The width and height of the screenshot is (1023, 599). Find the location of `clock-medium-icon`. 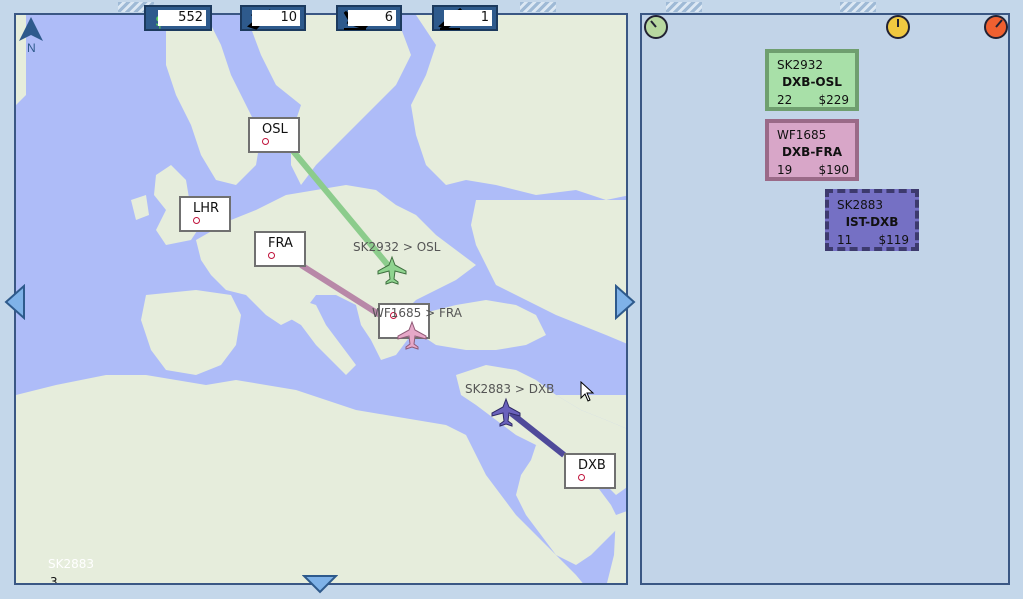

clock-medium-icon is located at coordinates (898, 27).